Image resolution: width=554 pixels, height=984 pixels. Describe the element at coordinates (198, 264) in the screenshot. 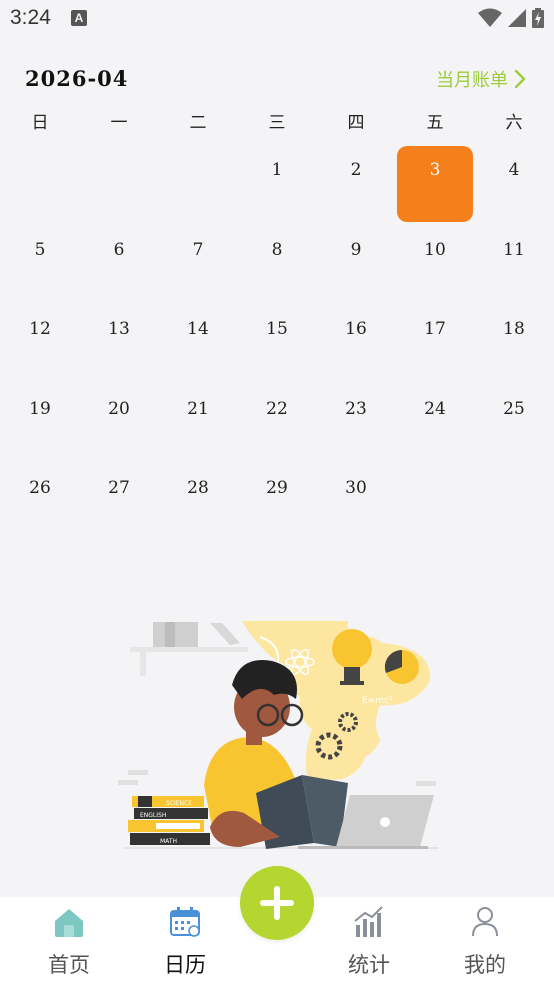

I see `calendar-day: 7` at that location.